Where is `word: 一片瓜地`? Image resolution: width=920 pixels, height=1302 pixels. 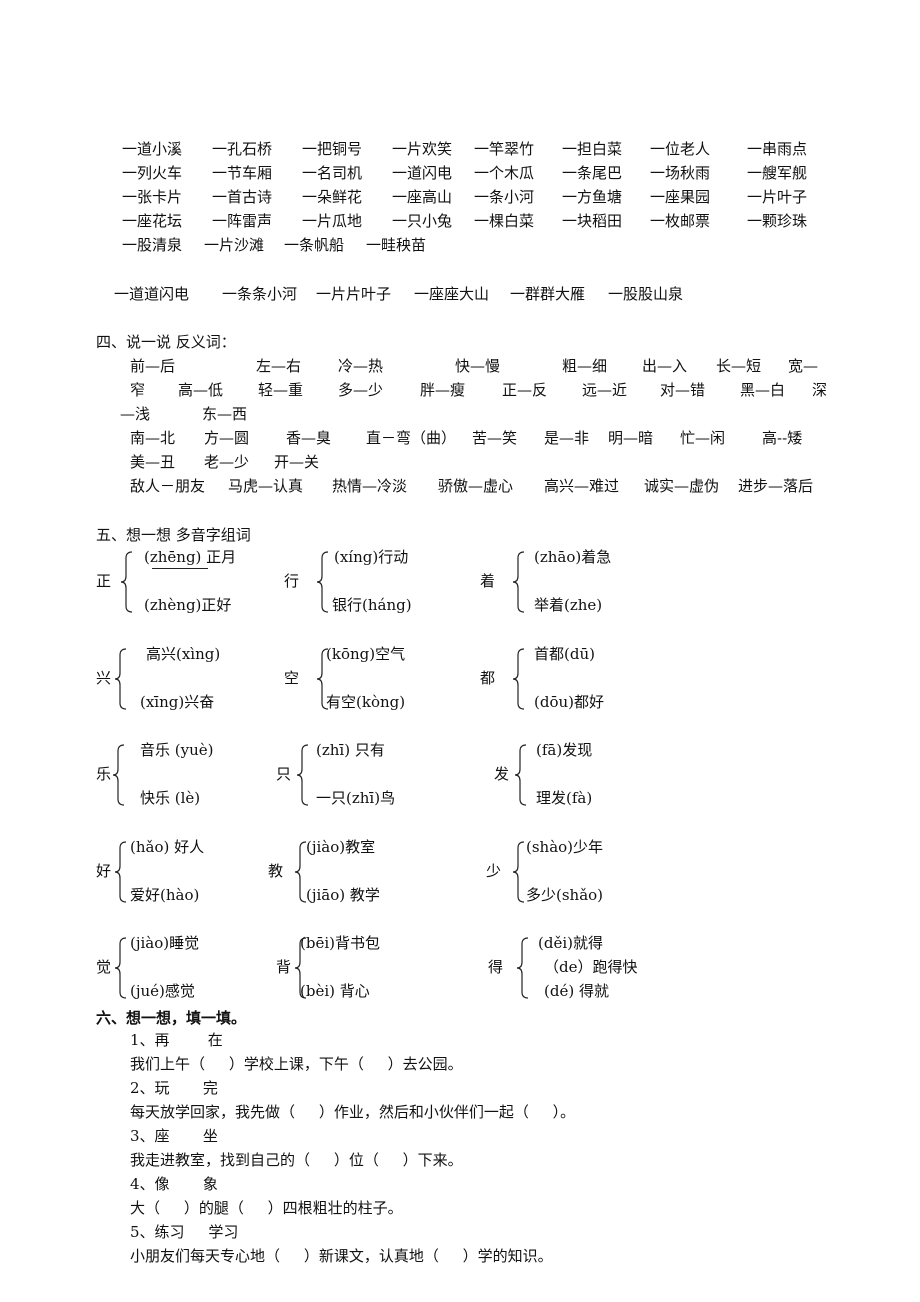
word: 一片瓜地 is located at coordinates (332, 221).